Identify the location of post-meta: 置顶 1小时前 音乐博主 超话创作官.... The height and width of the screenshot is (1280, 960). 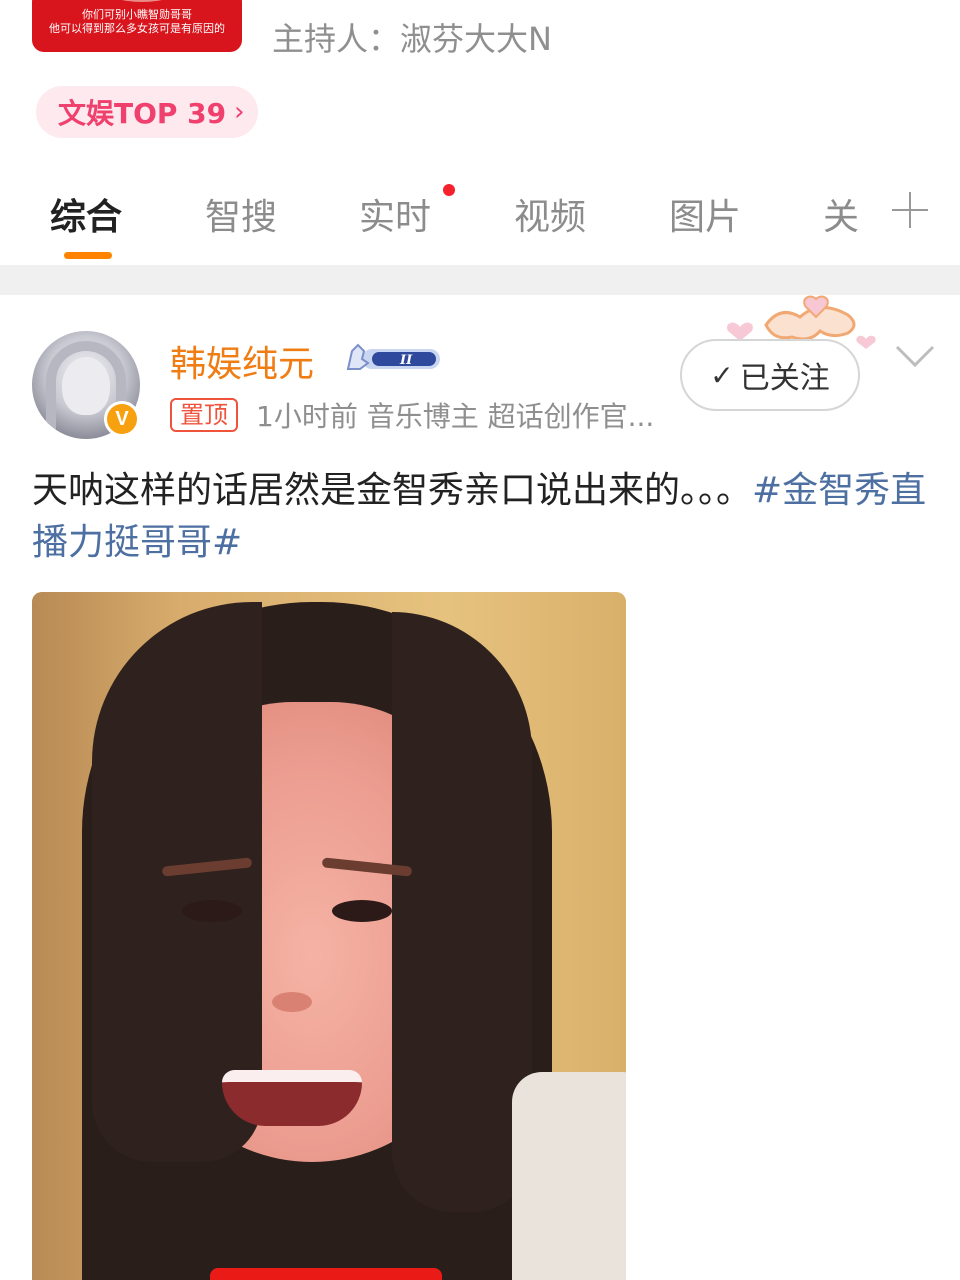
(412, 415).